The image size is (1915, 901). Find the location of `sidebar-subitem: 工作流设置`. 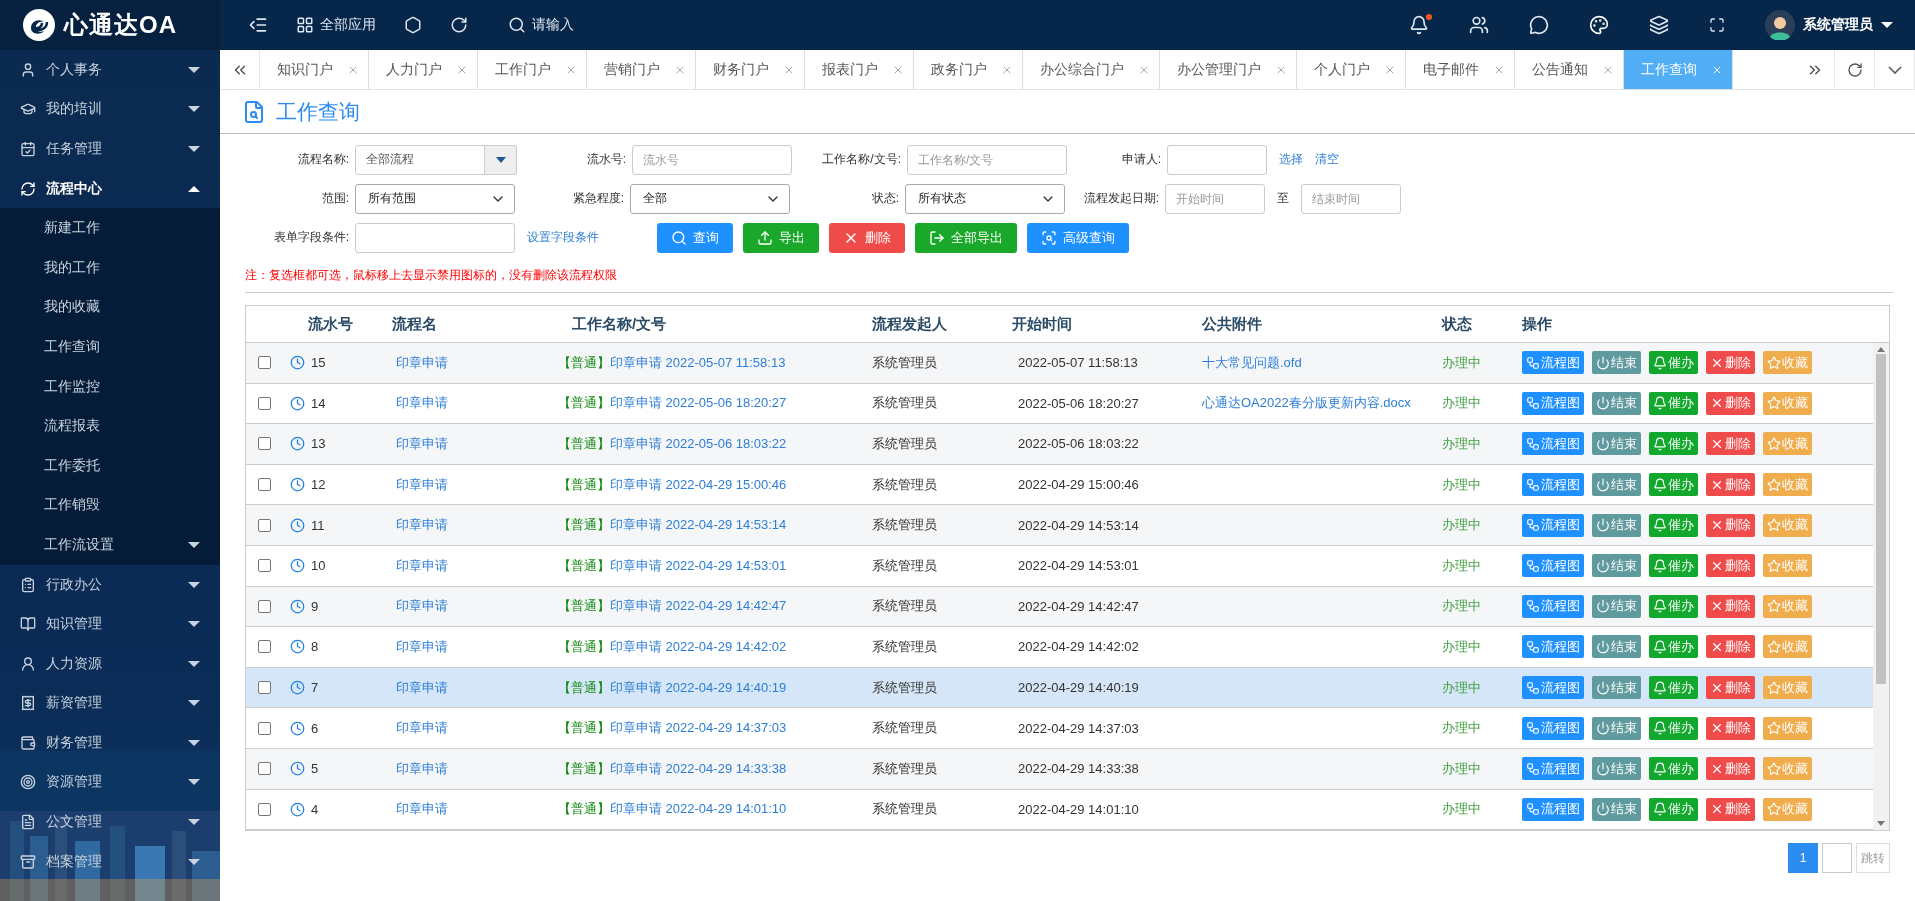

sidebar-subitem: 工作流设置 is located at coordinates (110, 545).